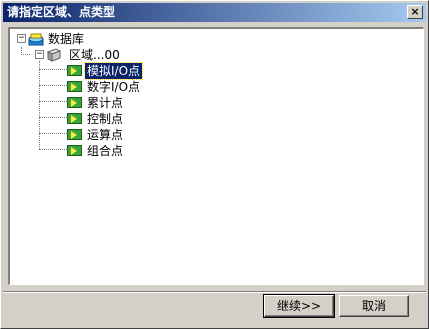 The width and height of the screenshot is (429, 329). What do you see at coordinates (214, 12) in the screenshot?
I see `title-bar: 请指定区域、点类型 ×` at bounding box center [214, 12].